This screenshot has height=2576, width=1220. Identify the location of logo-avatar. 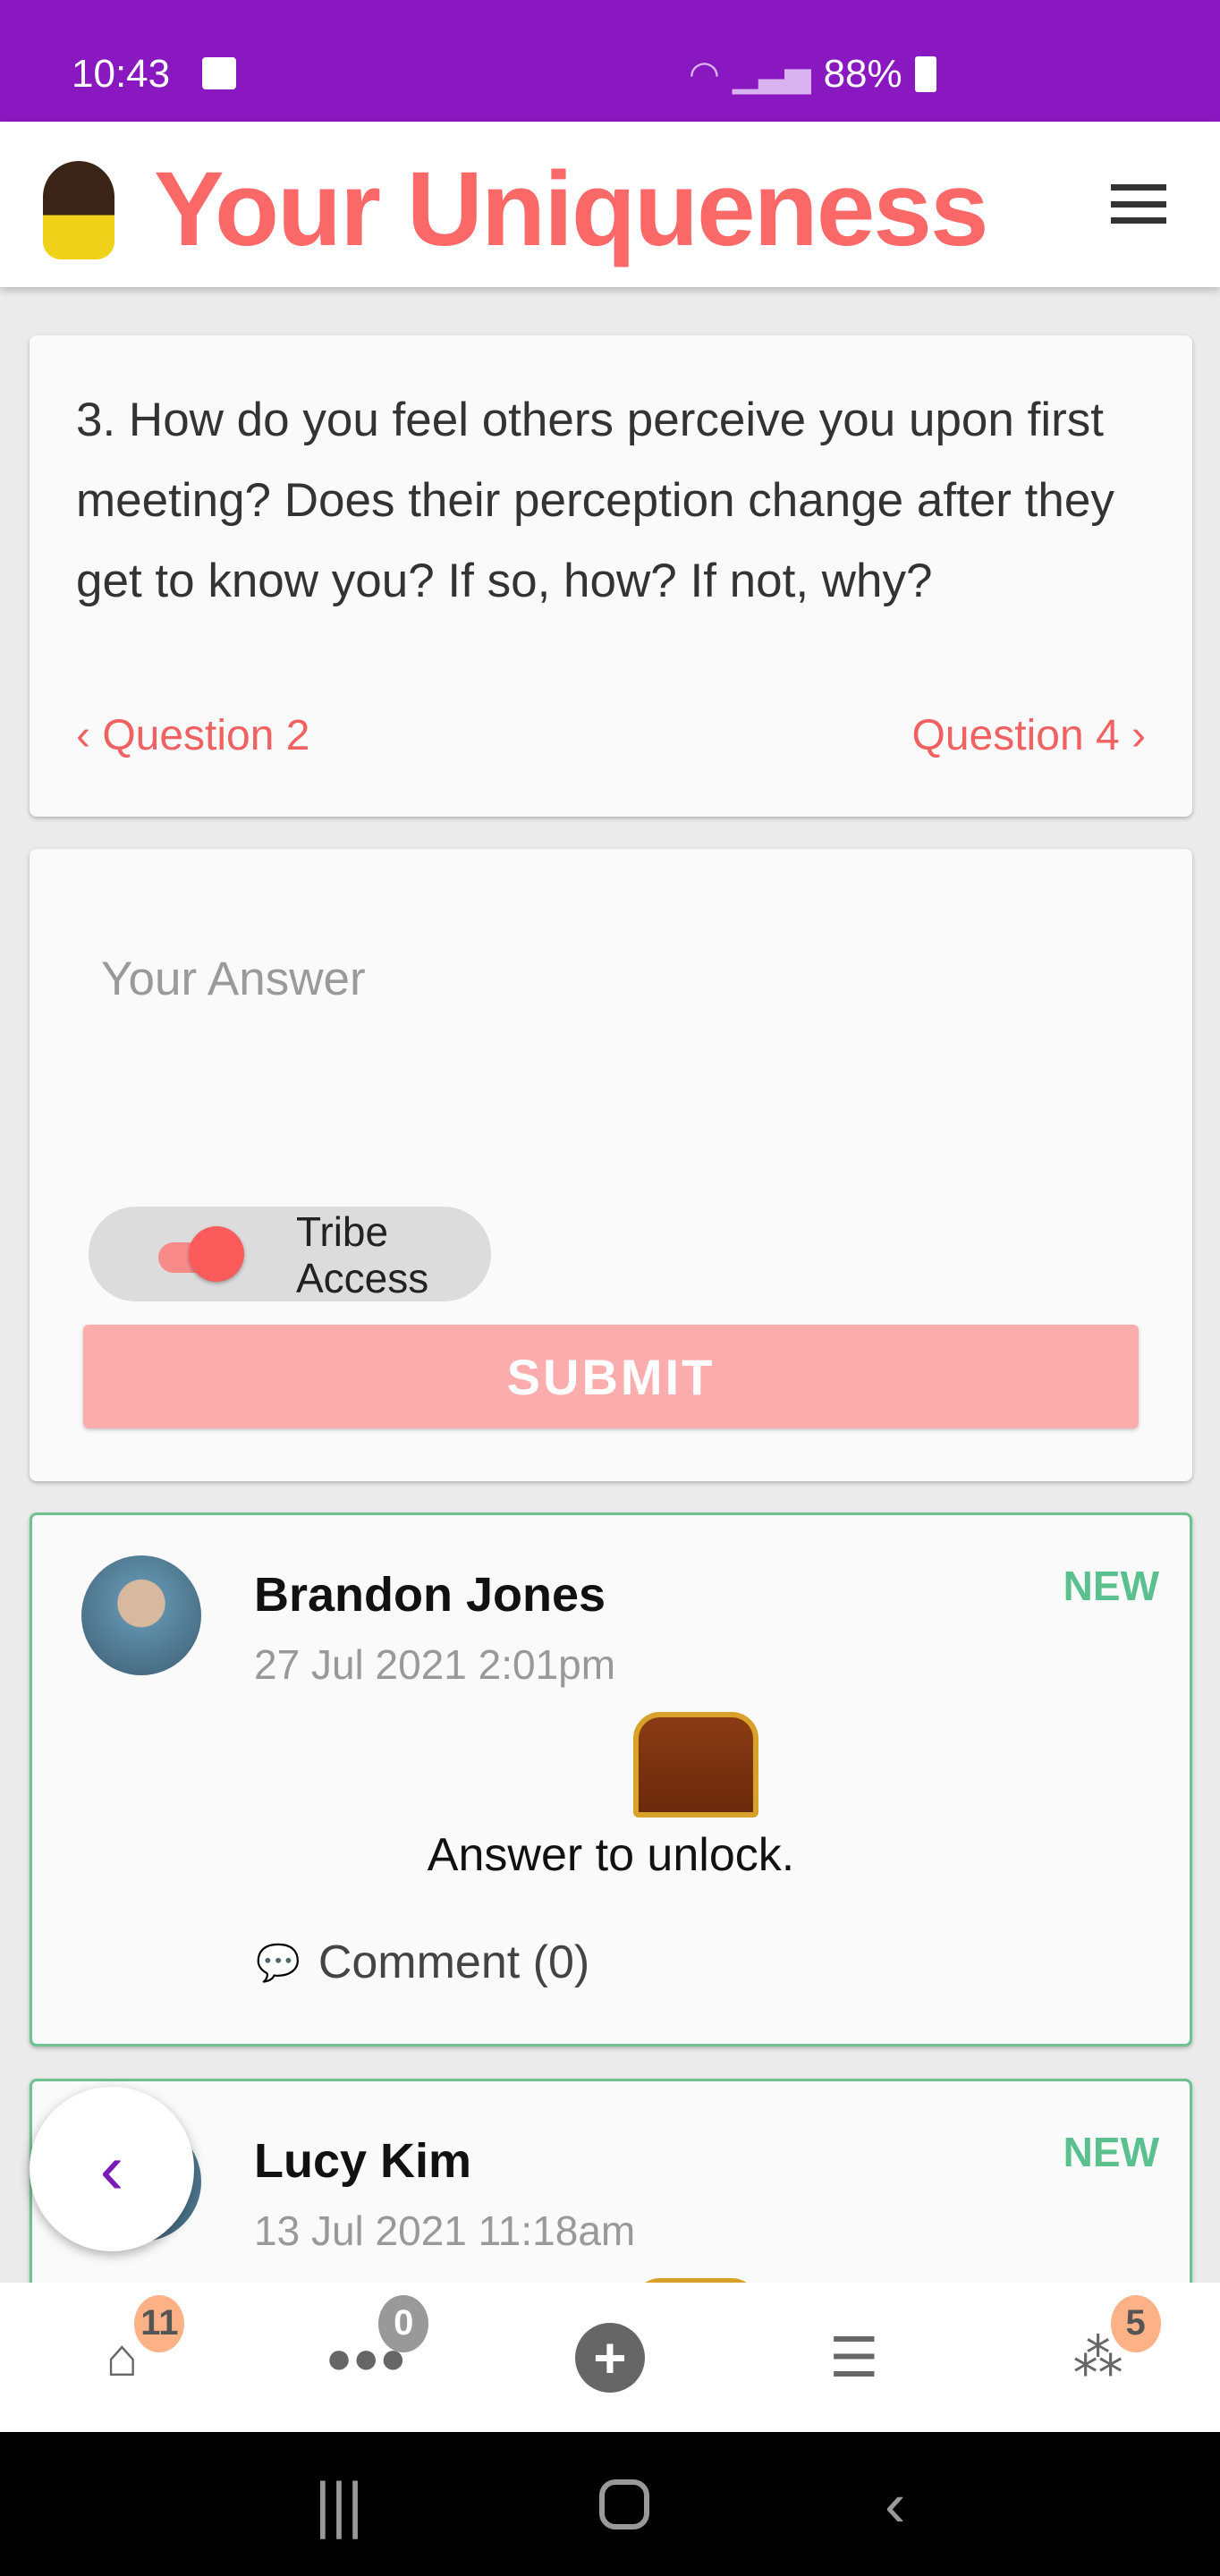
(78, 210).